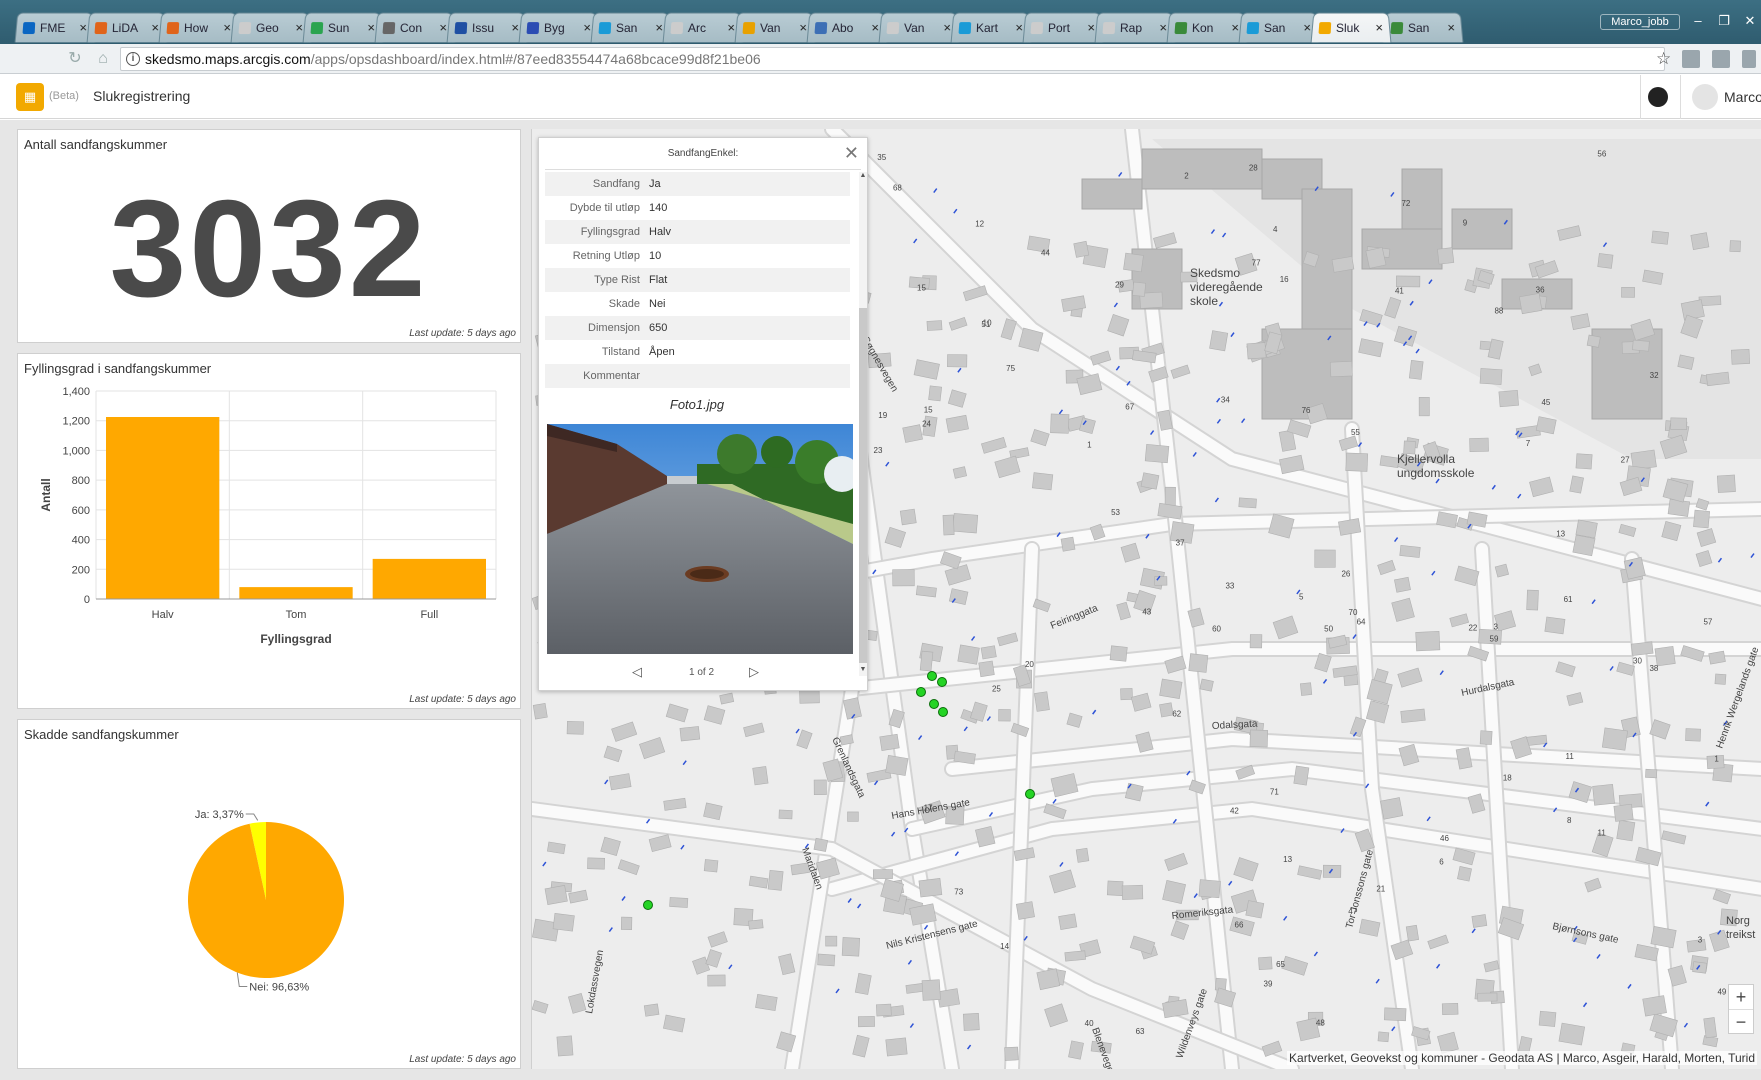 The height and width of the screenshot is (1080, 1761). Describe the element at coordinates (1176, 713) in the screenshot. I see `house-number-label: 62` at that location.